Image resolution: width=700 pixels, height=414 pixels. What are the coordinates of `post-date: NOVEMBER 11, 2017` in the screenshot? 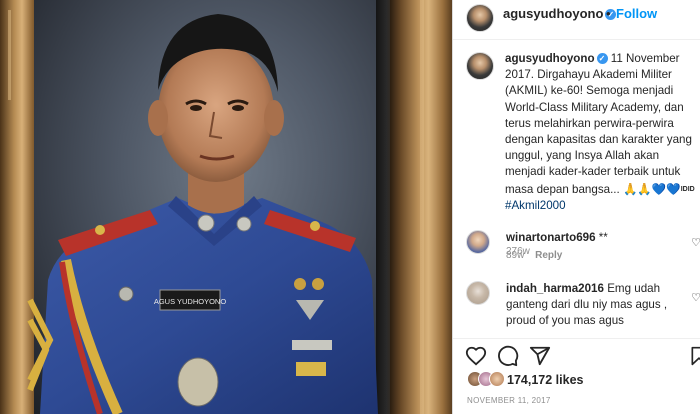 It's located at (509, 400).